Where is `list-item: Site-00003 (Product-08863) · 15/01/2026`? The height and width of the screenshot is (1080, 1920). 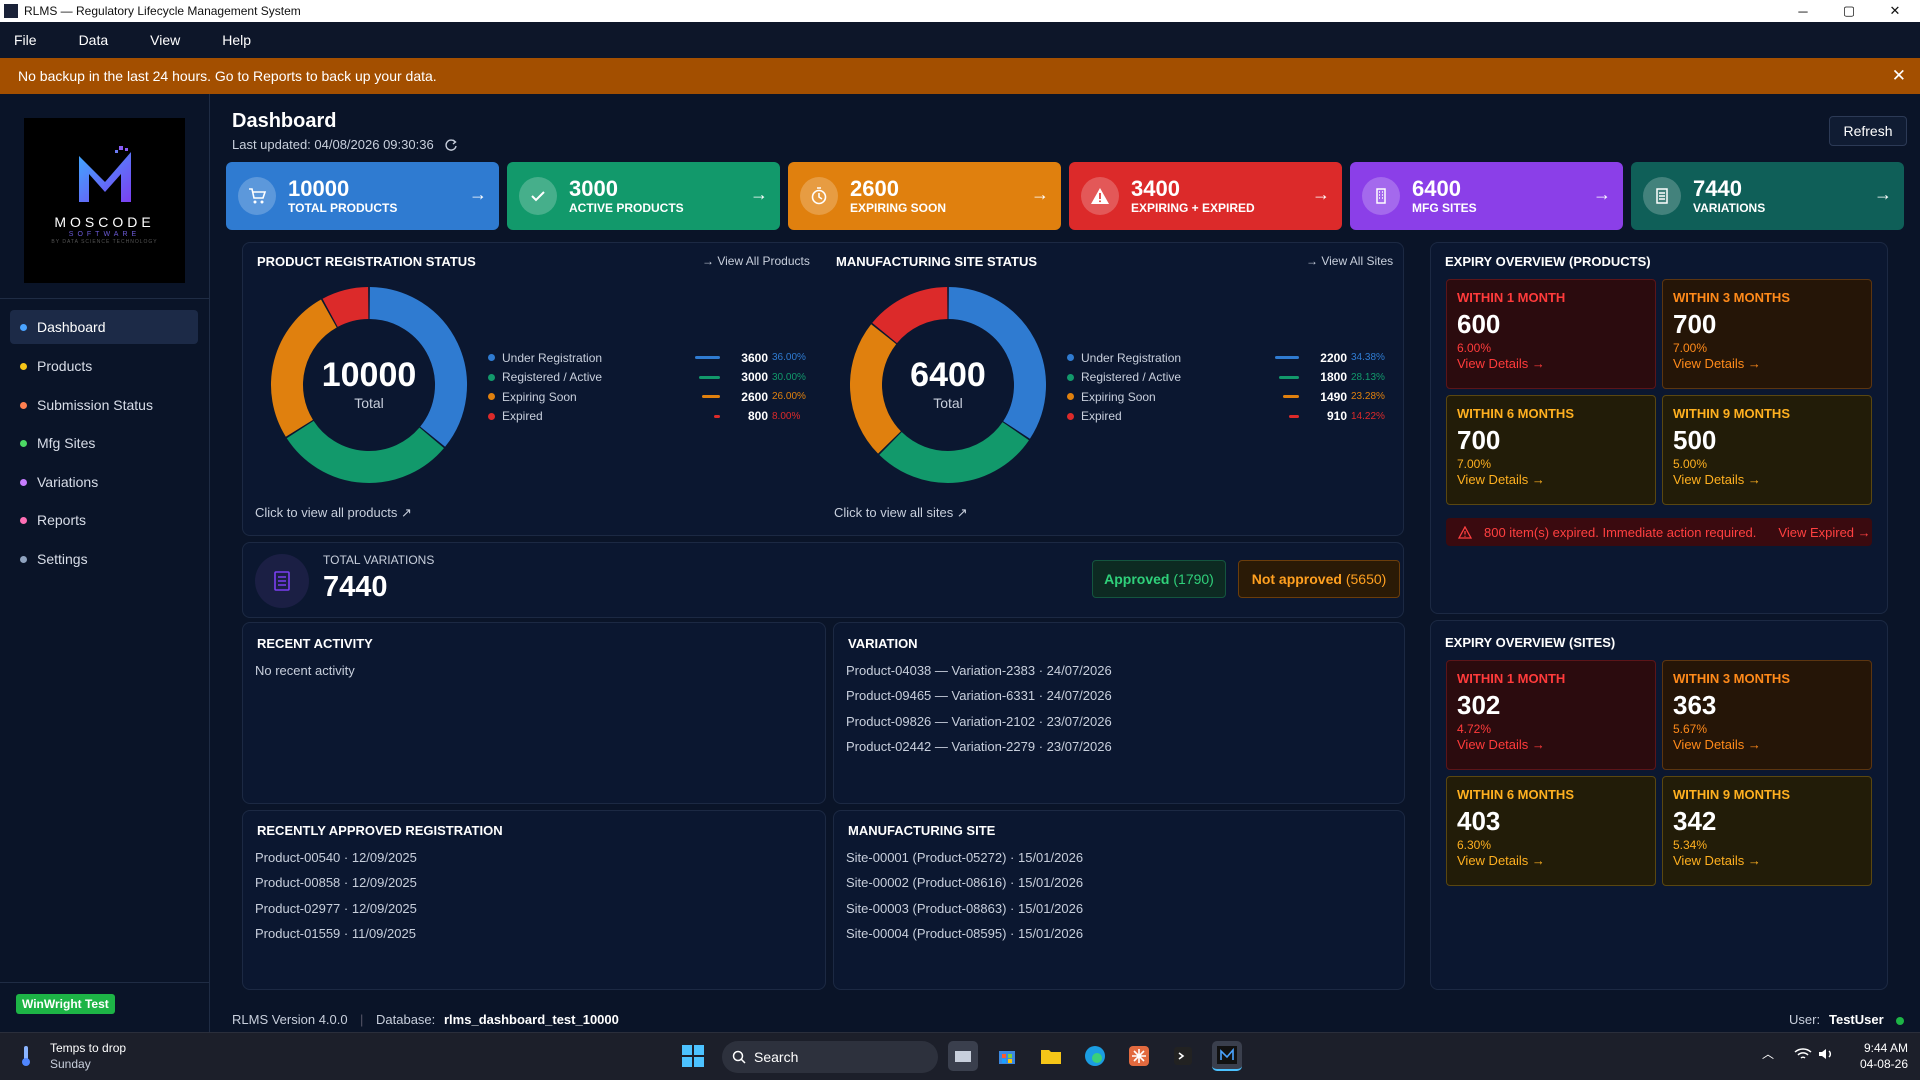 list-item: Site-00003 (Product-08863) · 15/01/2026 is located at coordinates (964, 913).